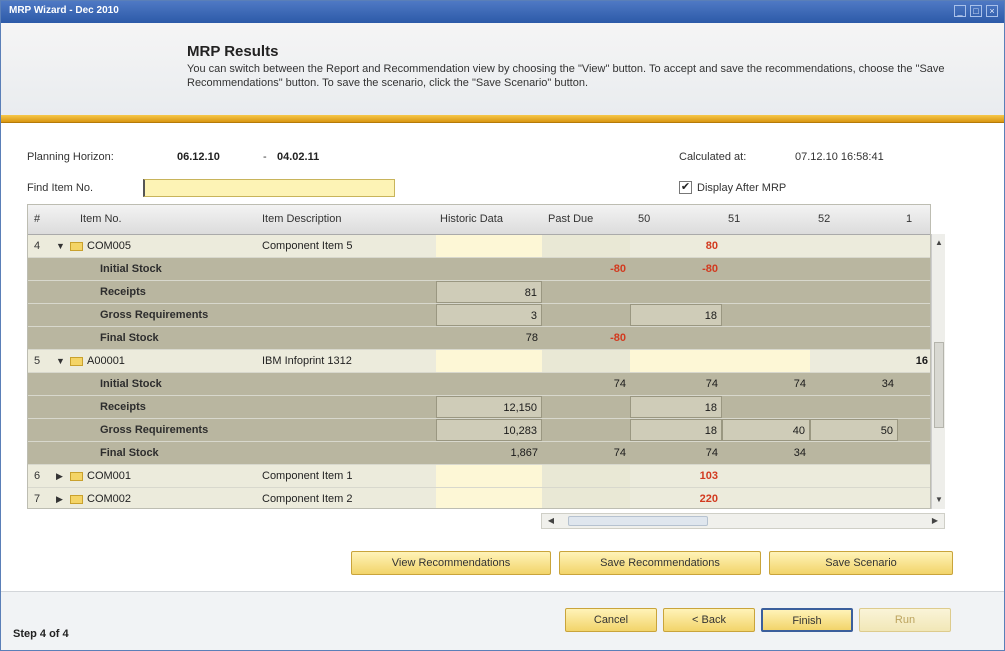  What do you see at coordinates (960, 11) in the screenshot?
I see `minimize-icon: _` at bounding box center [960, 11].